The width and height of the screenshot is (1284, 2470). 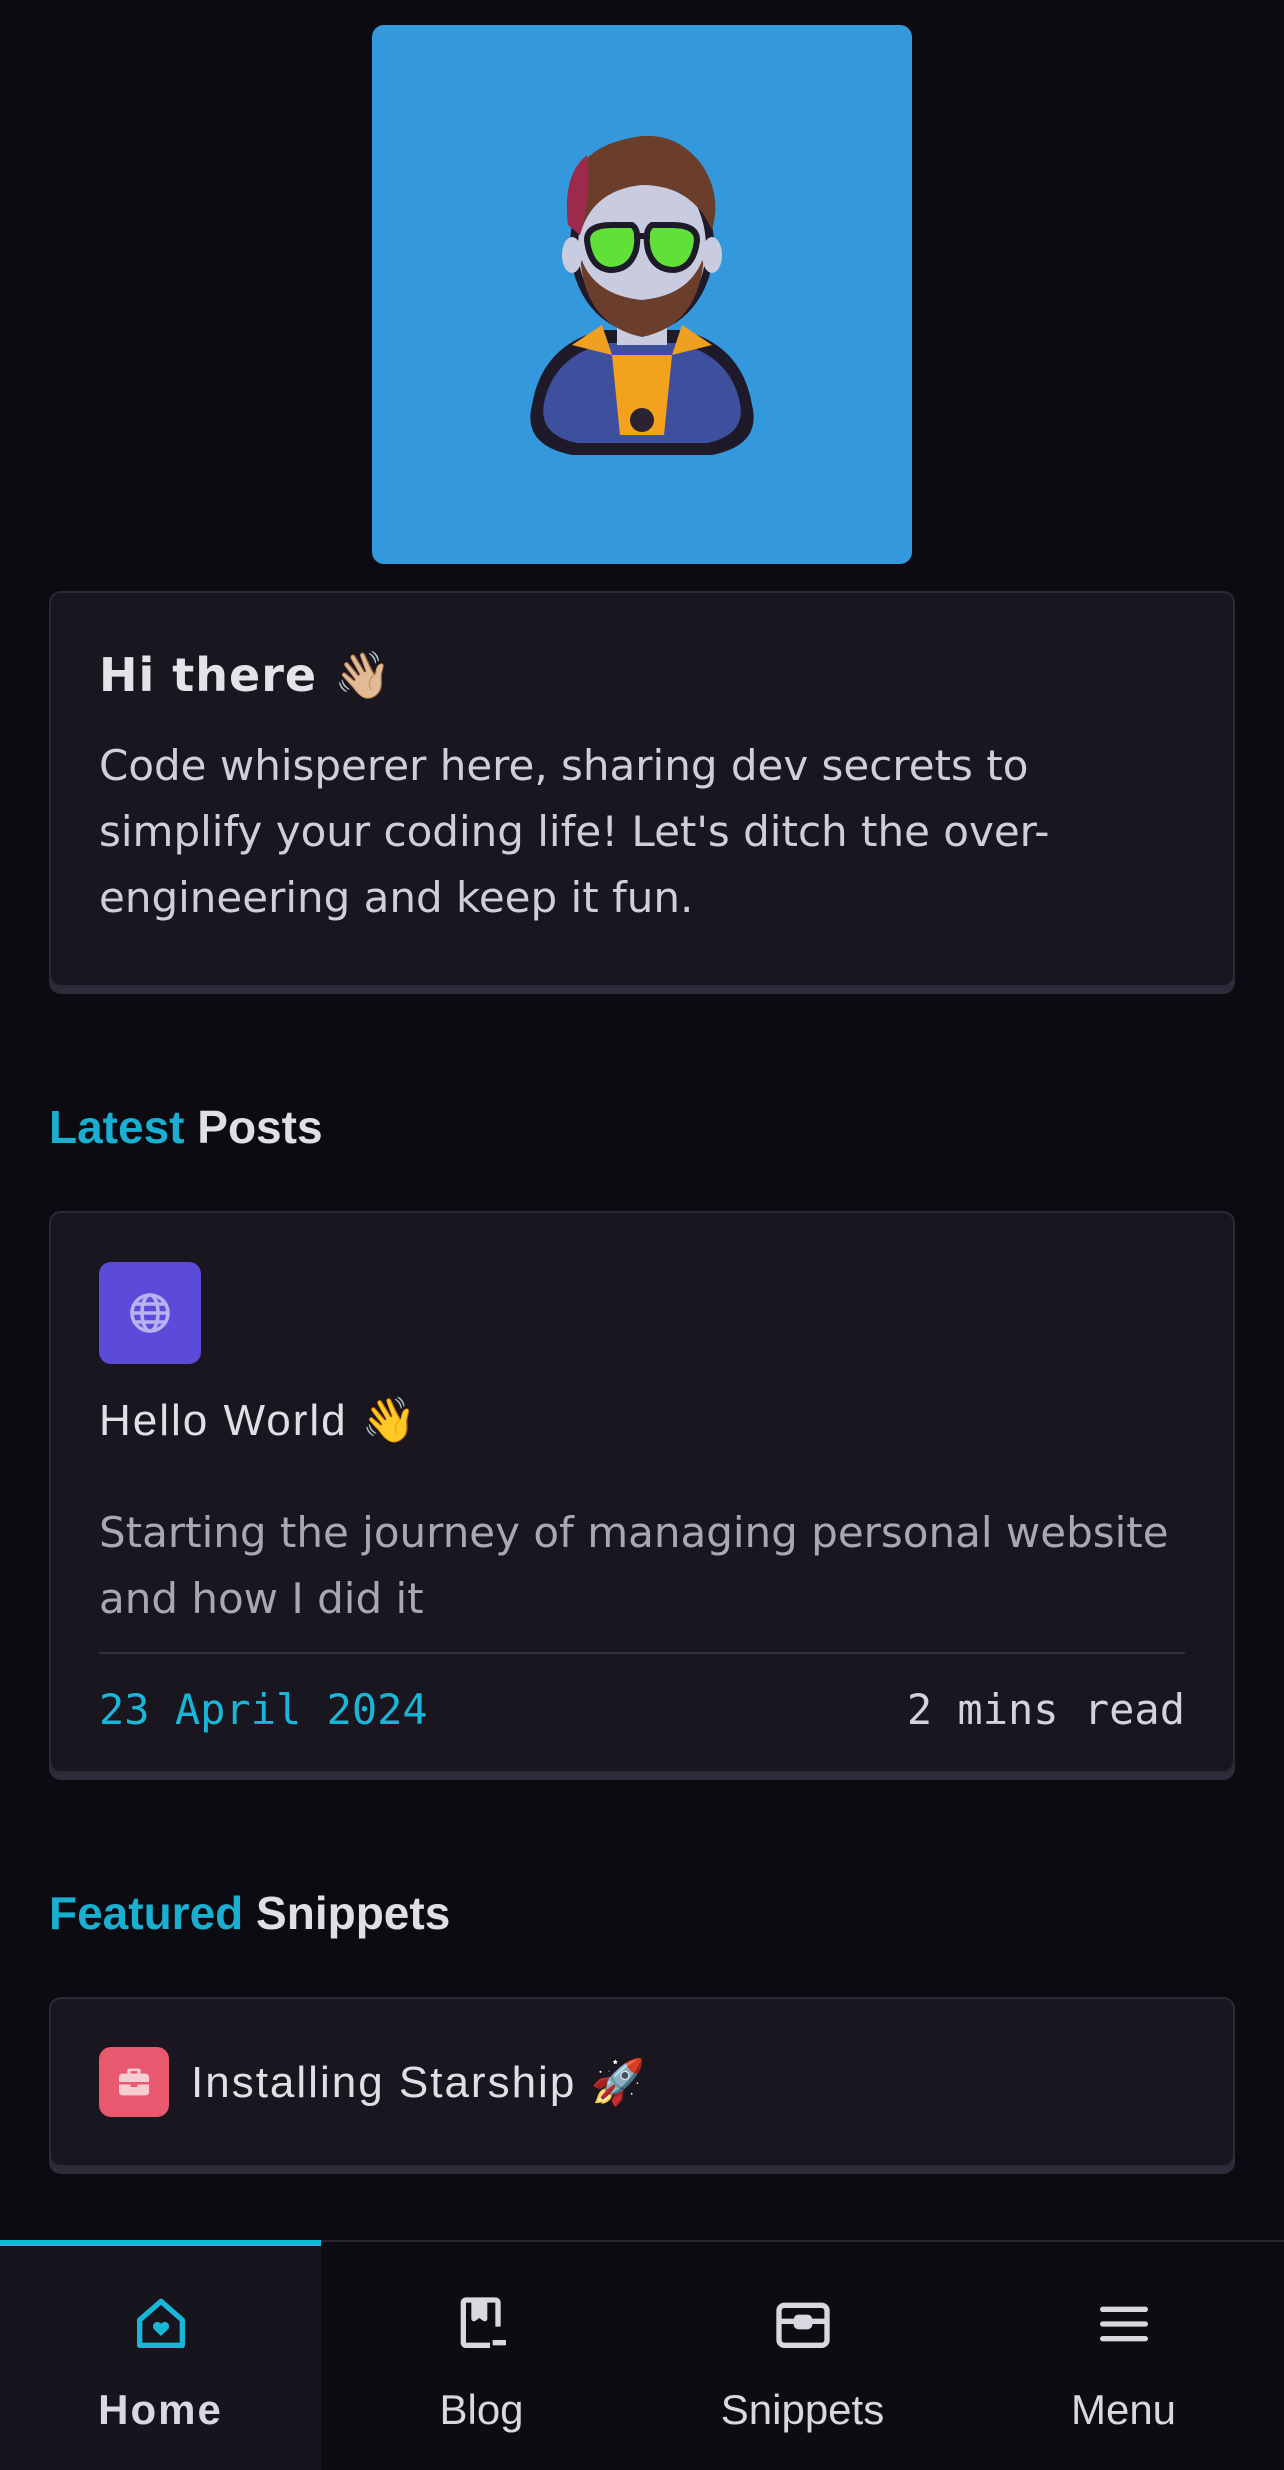 What do you see at coordinates (419, 2082) in the screenshot?
I see `snippet-title: Installing Starship 🚀` at bounding box center [419, 2082].